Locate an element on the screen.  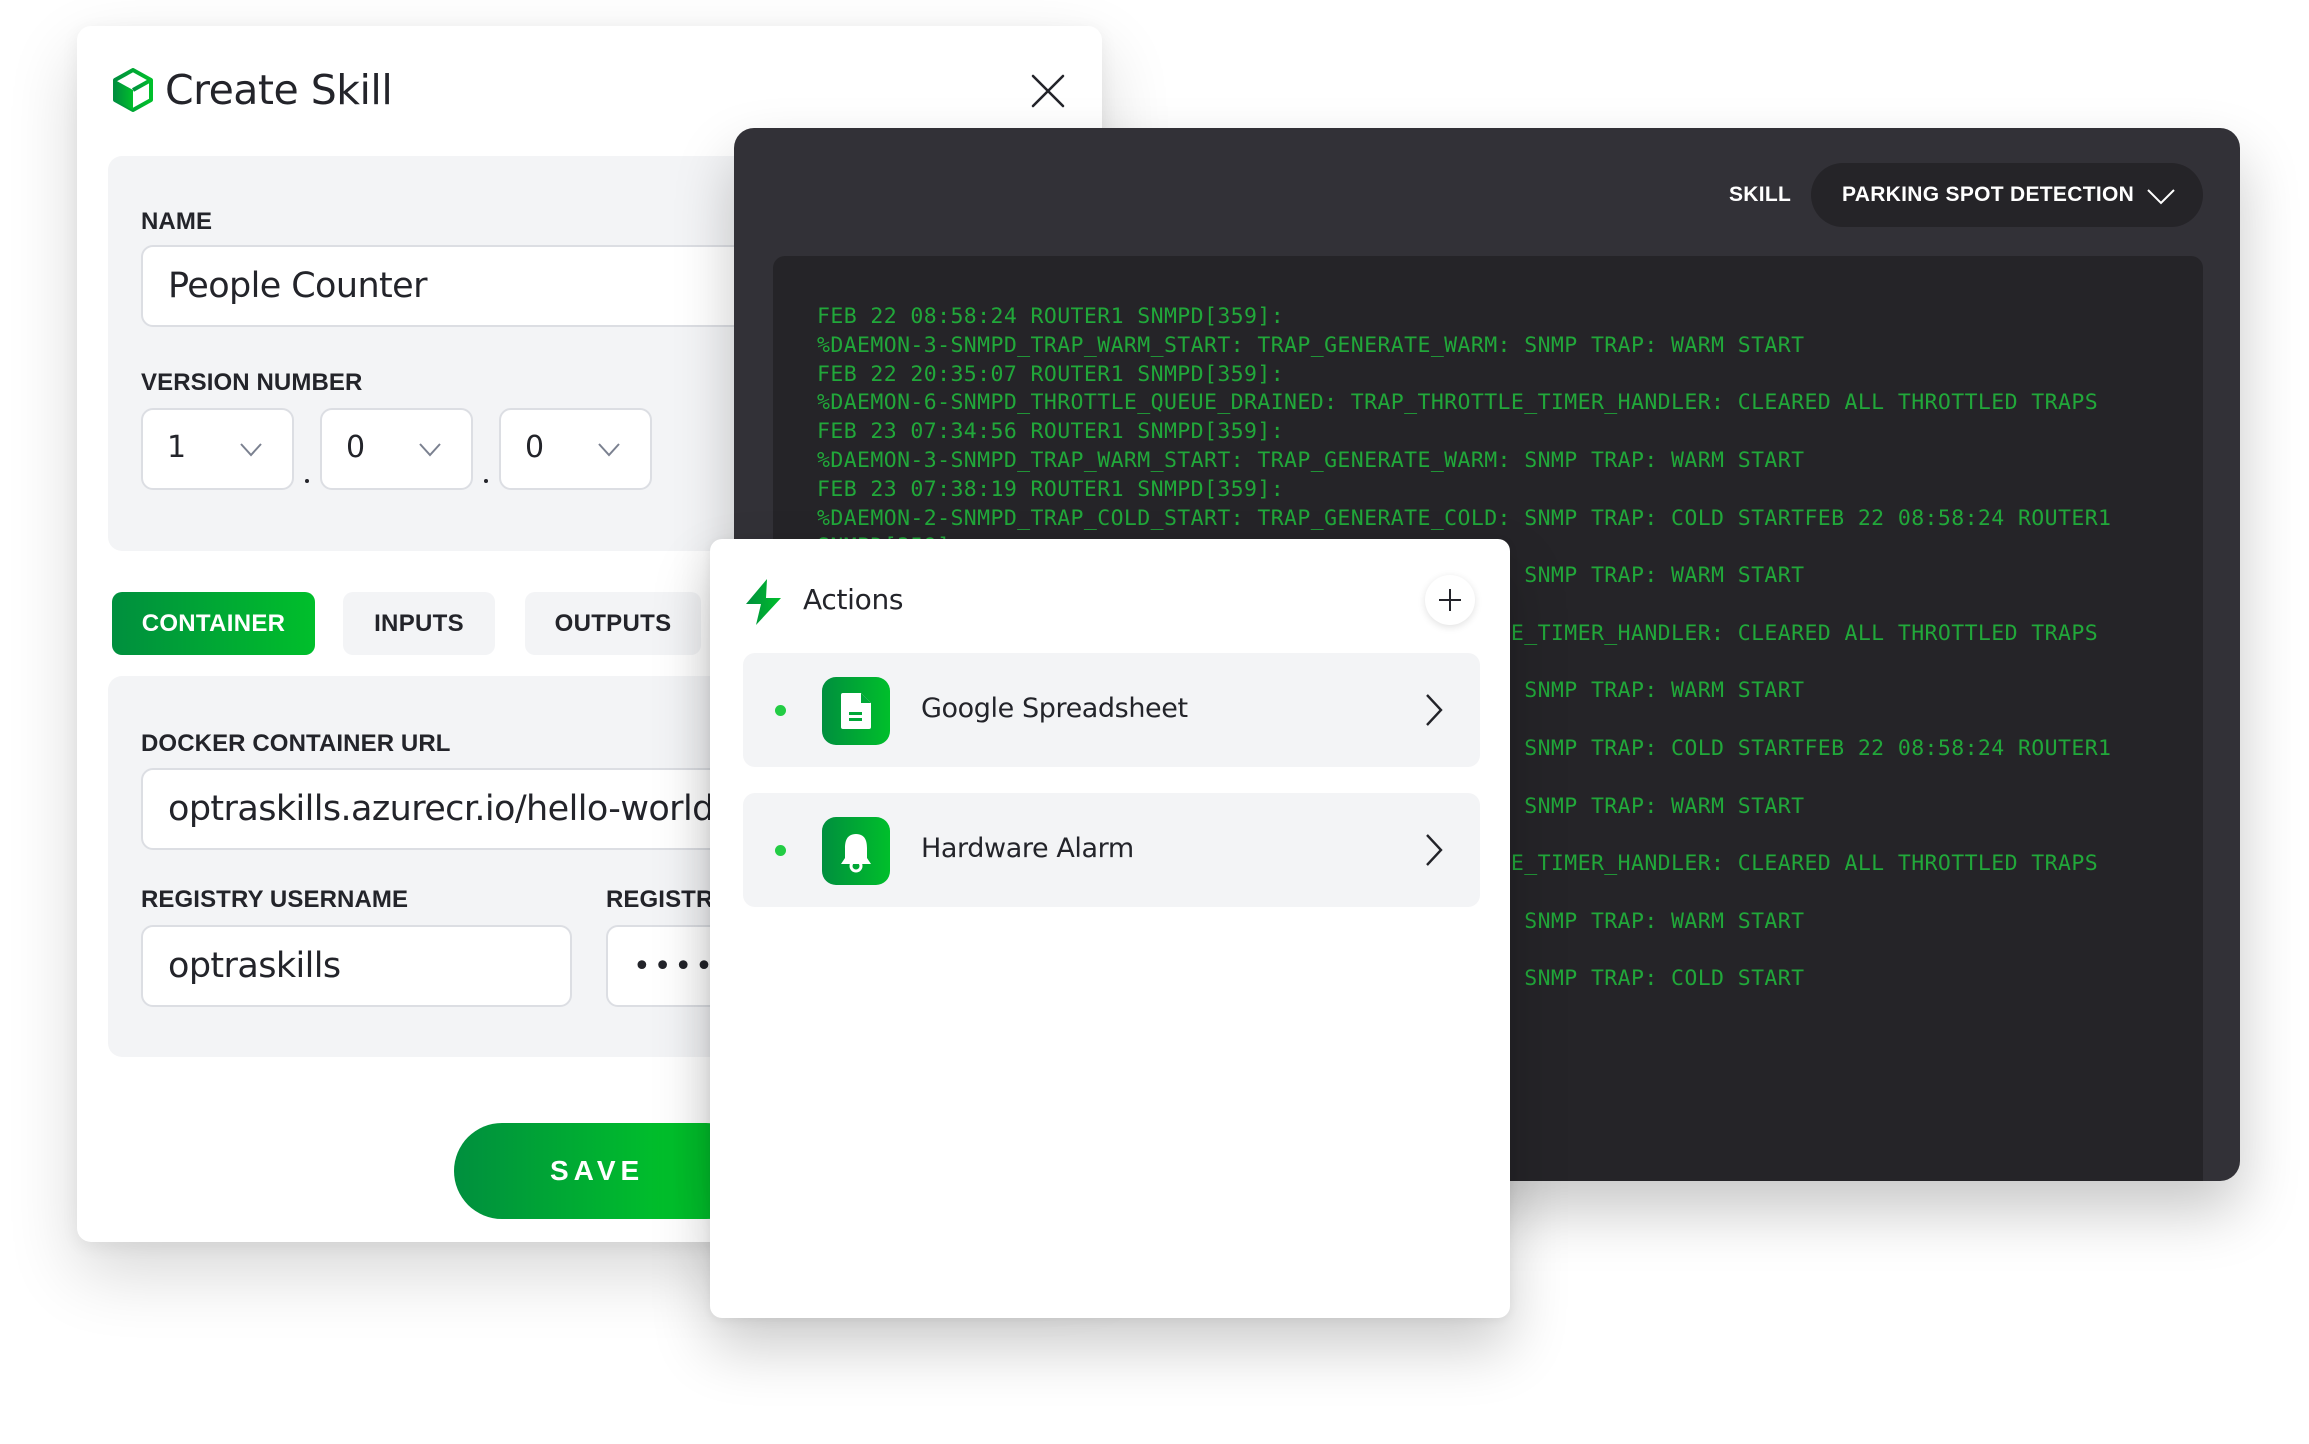
version-patch-select: 0 is located at coordinates (575, 449).